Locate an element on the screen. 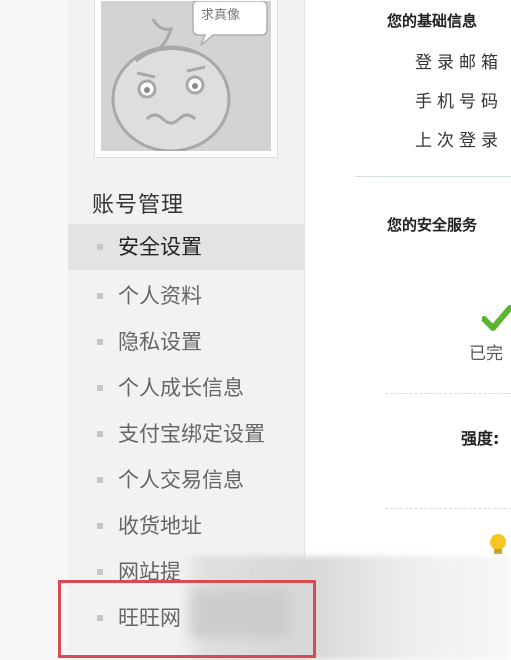  sidebar-item-growth-info: 个人成长信息 is located at coordinates (186, 388).